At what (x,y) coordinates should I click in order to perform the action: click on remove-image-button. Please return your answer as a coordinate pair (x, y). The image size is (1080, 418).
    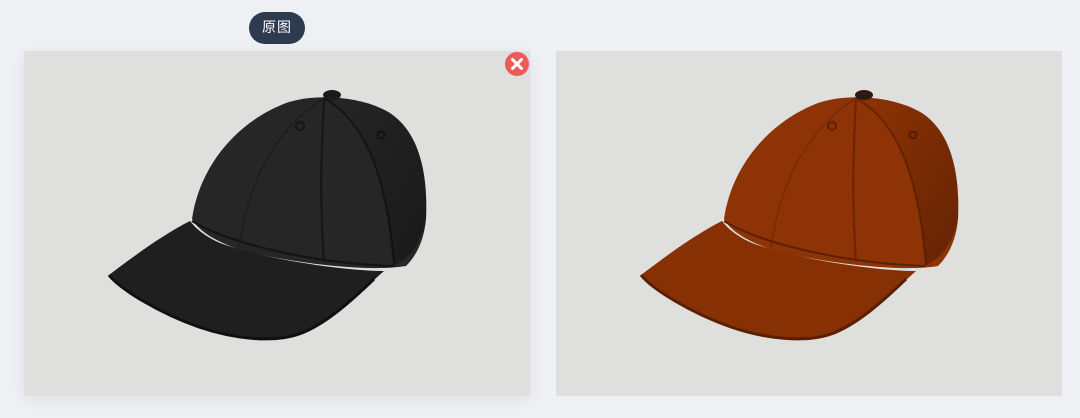
    Looking at the image, I should click on (517, 64).